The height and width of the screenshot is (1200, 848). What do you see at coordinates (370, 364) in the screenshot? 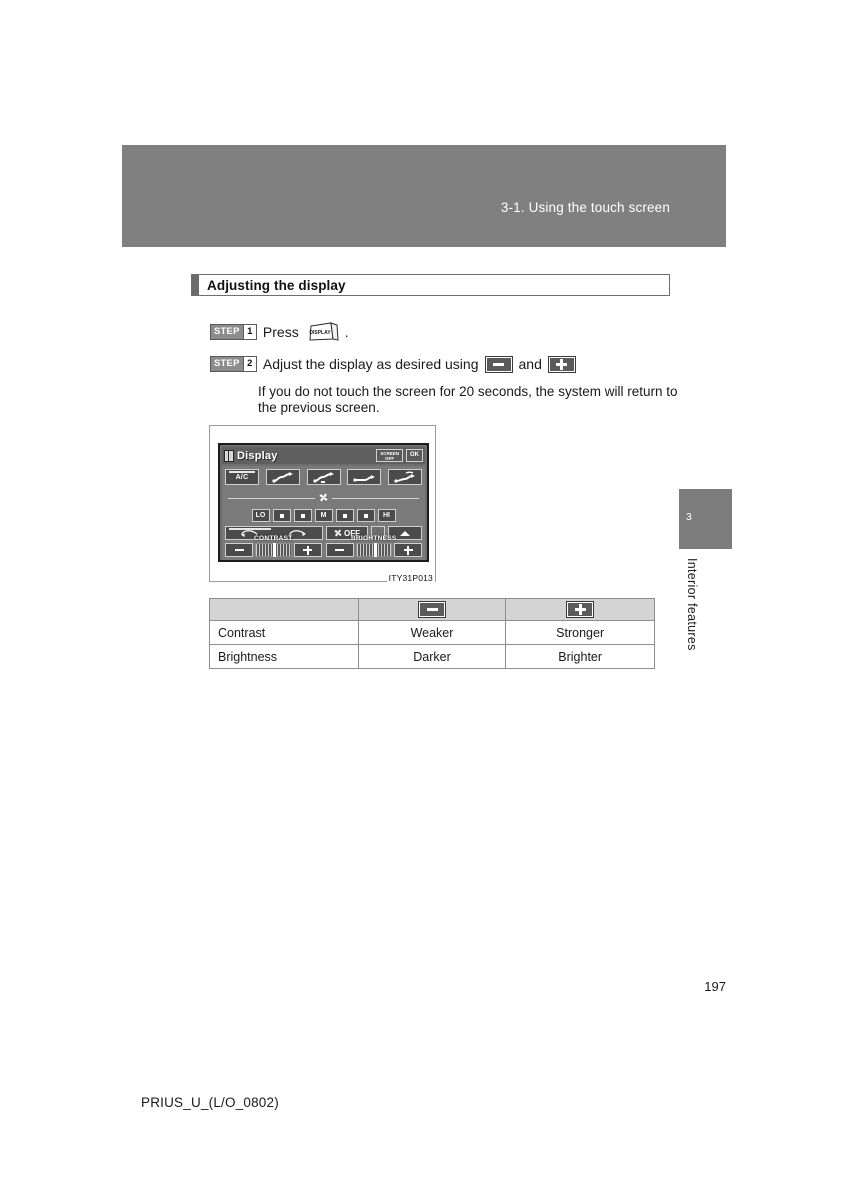
I see `step-2-text: Adjust the display as desired using` at bounding box center [370, 364].